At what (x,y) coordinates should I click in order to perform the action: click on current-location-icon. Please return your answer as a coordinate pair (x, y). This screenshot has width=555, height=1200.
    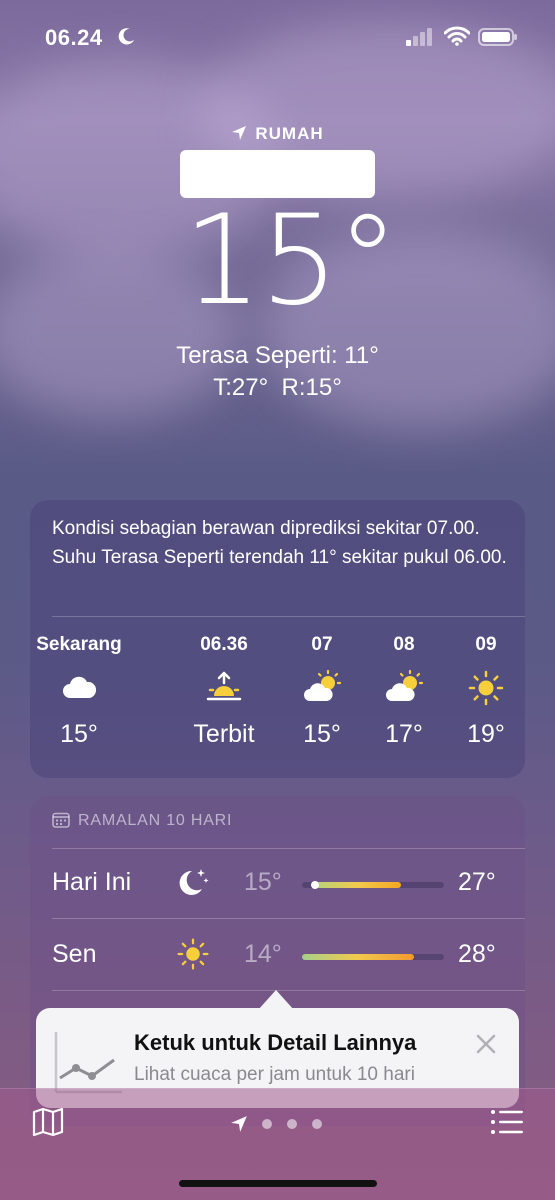
    Looking at the image, I should click on (239, 1124).